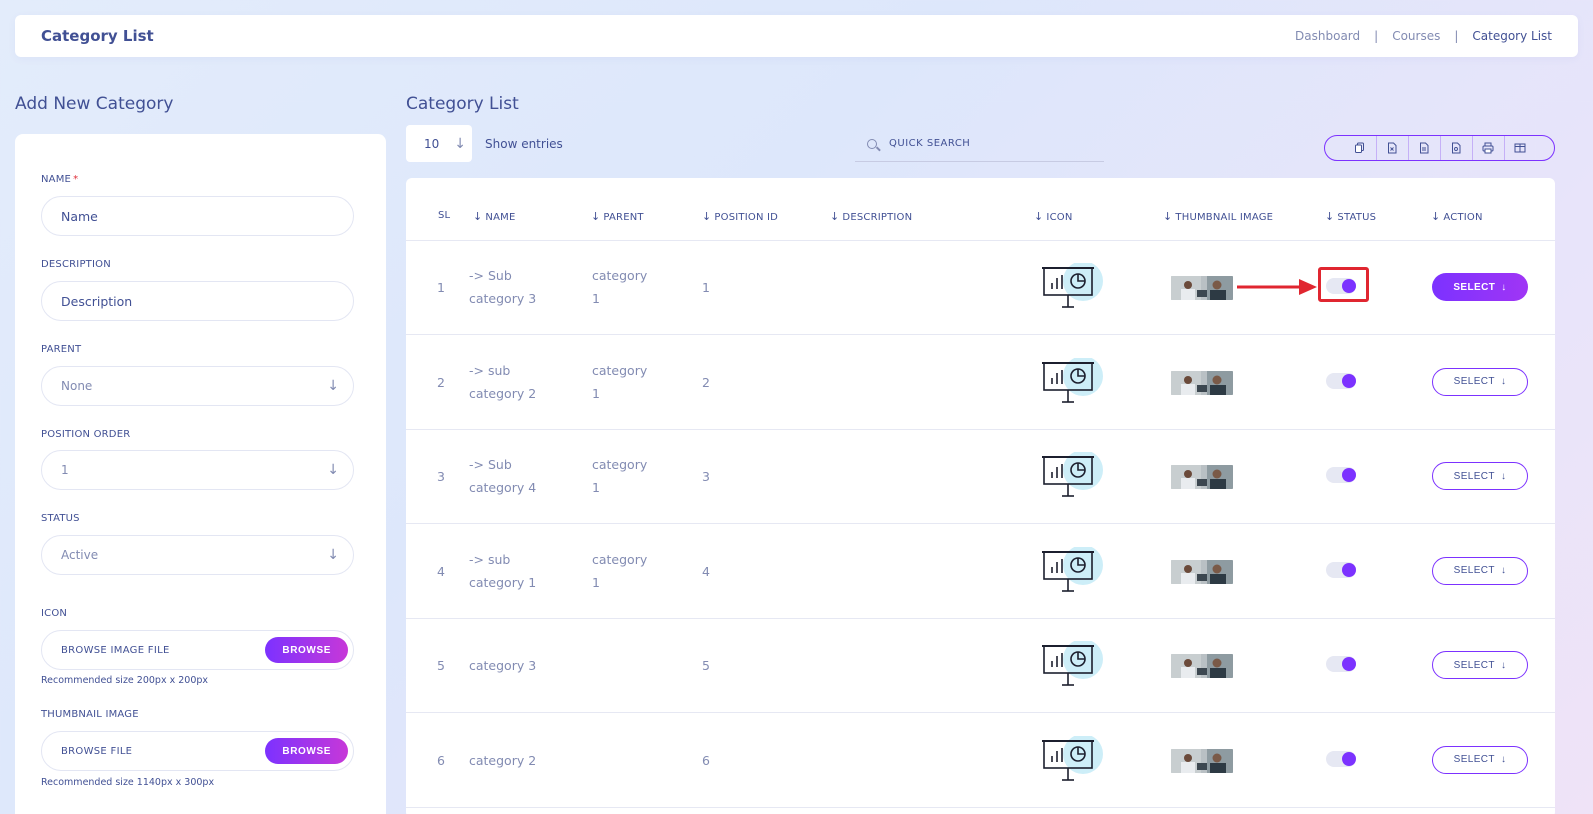 This screenshot has width=1593, height=814. I want to click on quick-search-input: QUICK SEARCH, so click(979, 144).